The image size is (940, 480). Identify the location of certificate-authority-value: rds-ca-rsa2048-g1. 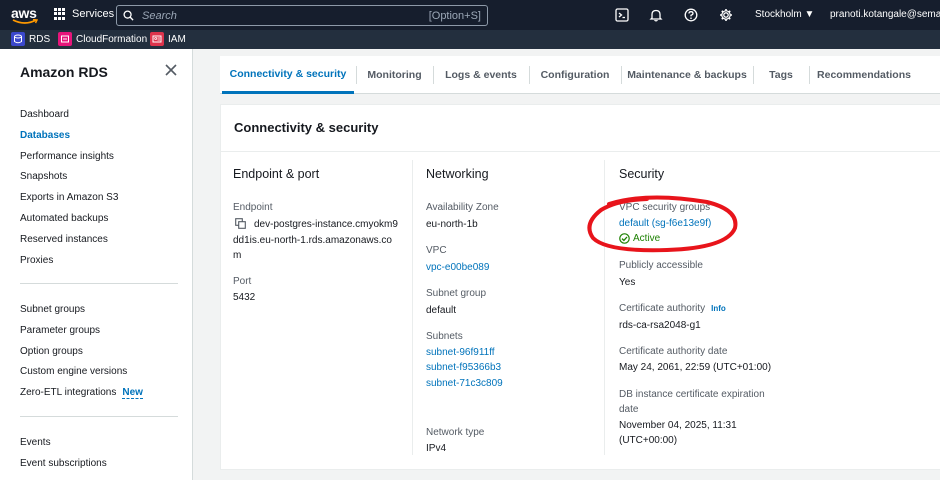
(660, 325).